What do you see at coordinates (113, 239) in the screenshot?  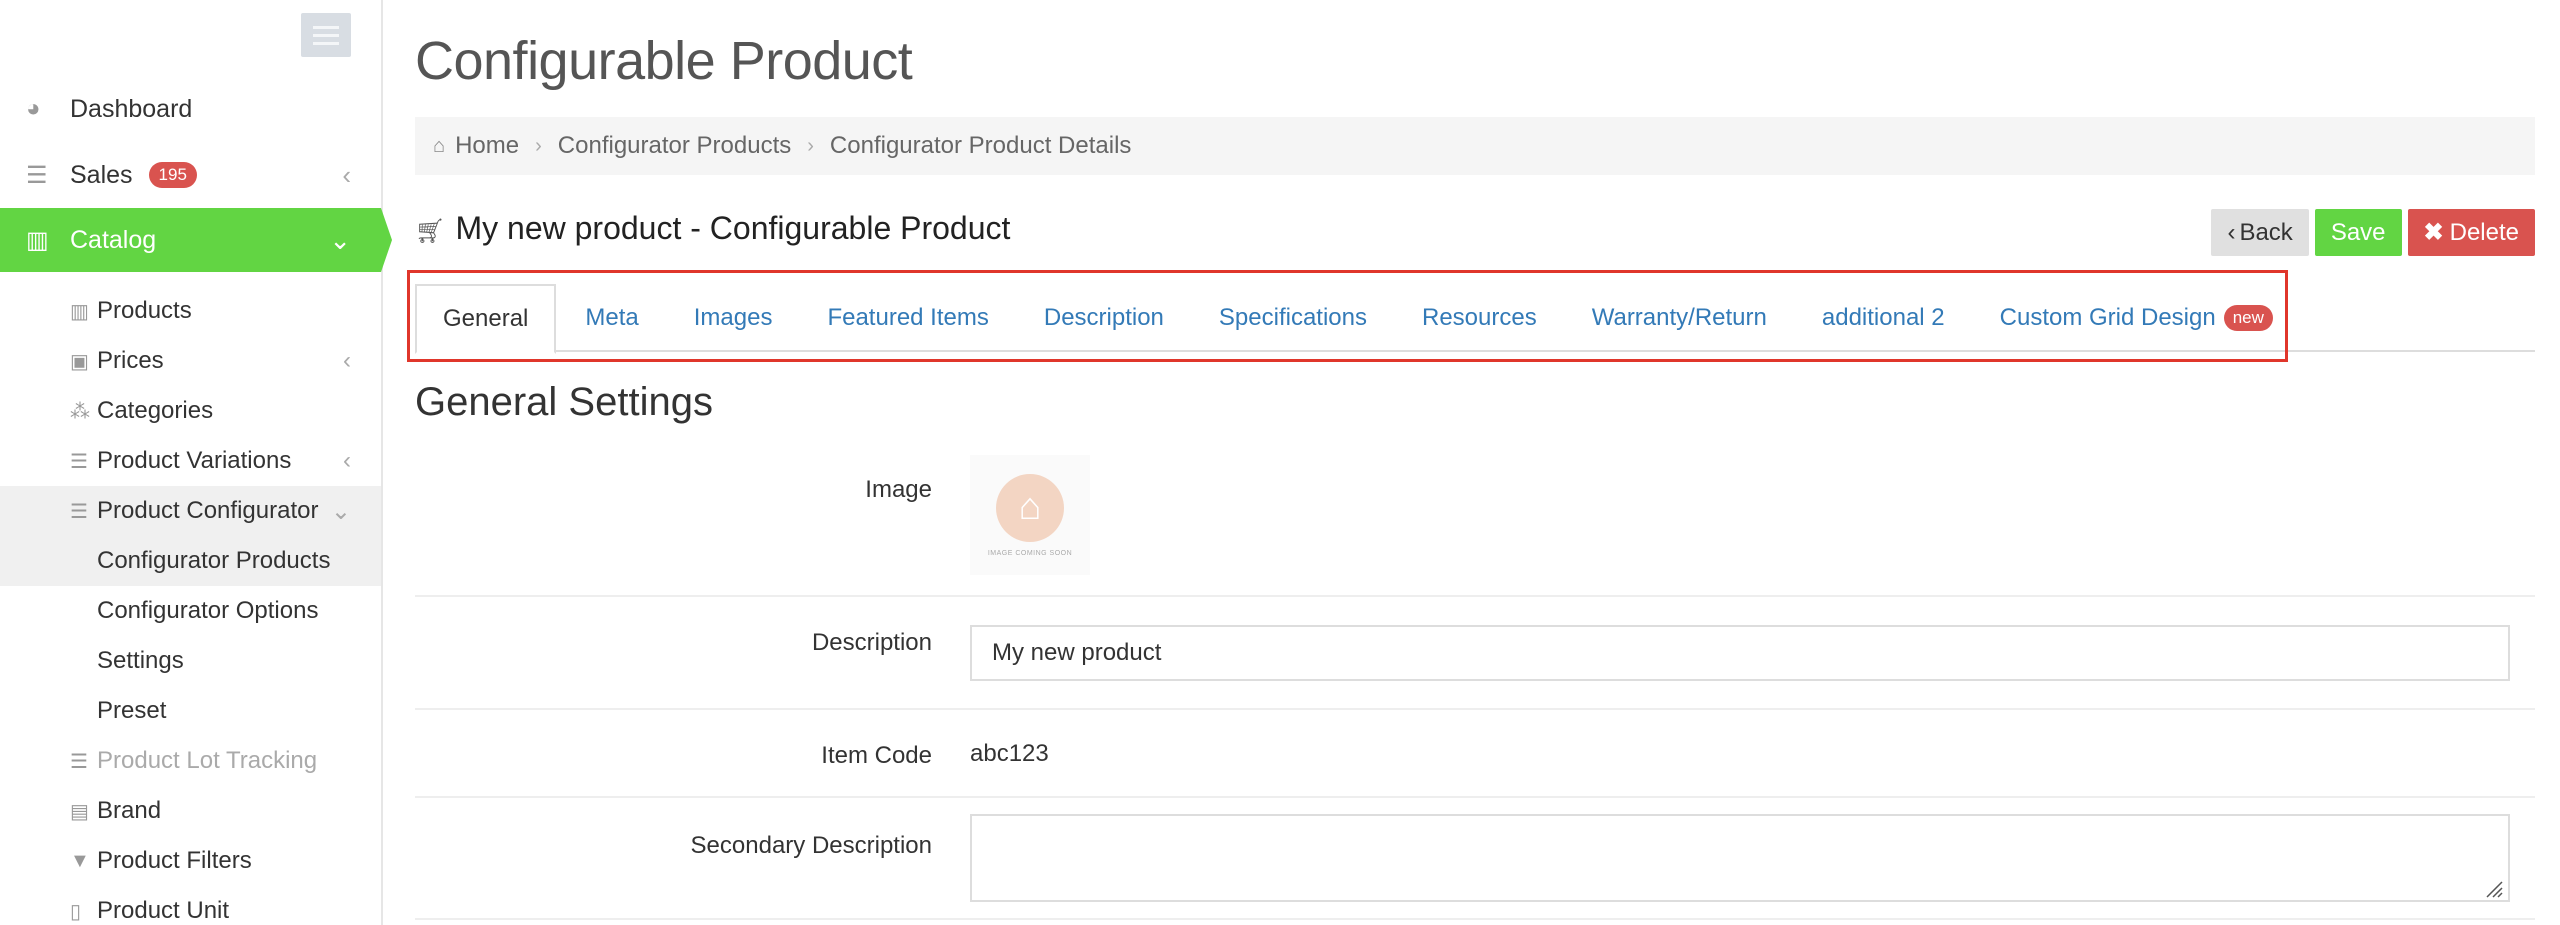 I see `sidebar-item-label: Catalog` at bounding box center [113, 239].